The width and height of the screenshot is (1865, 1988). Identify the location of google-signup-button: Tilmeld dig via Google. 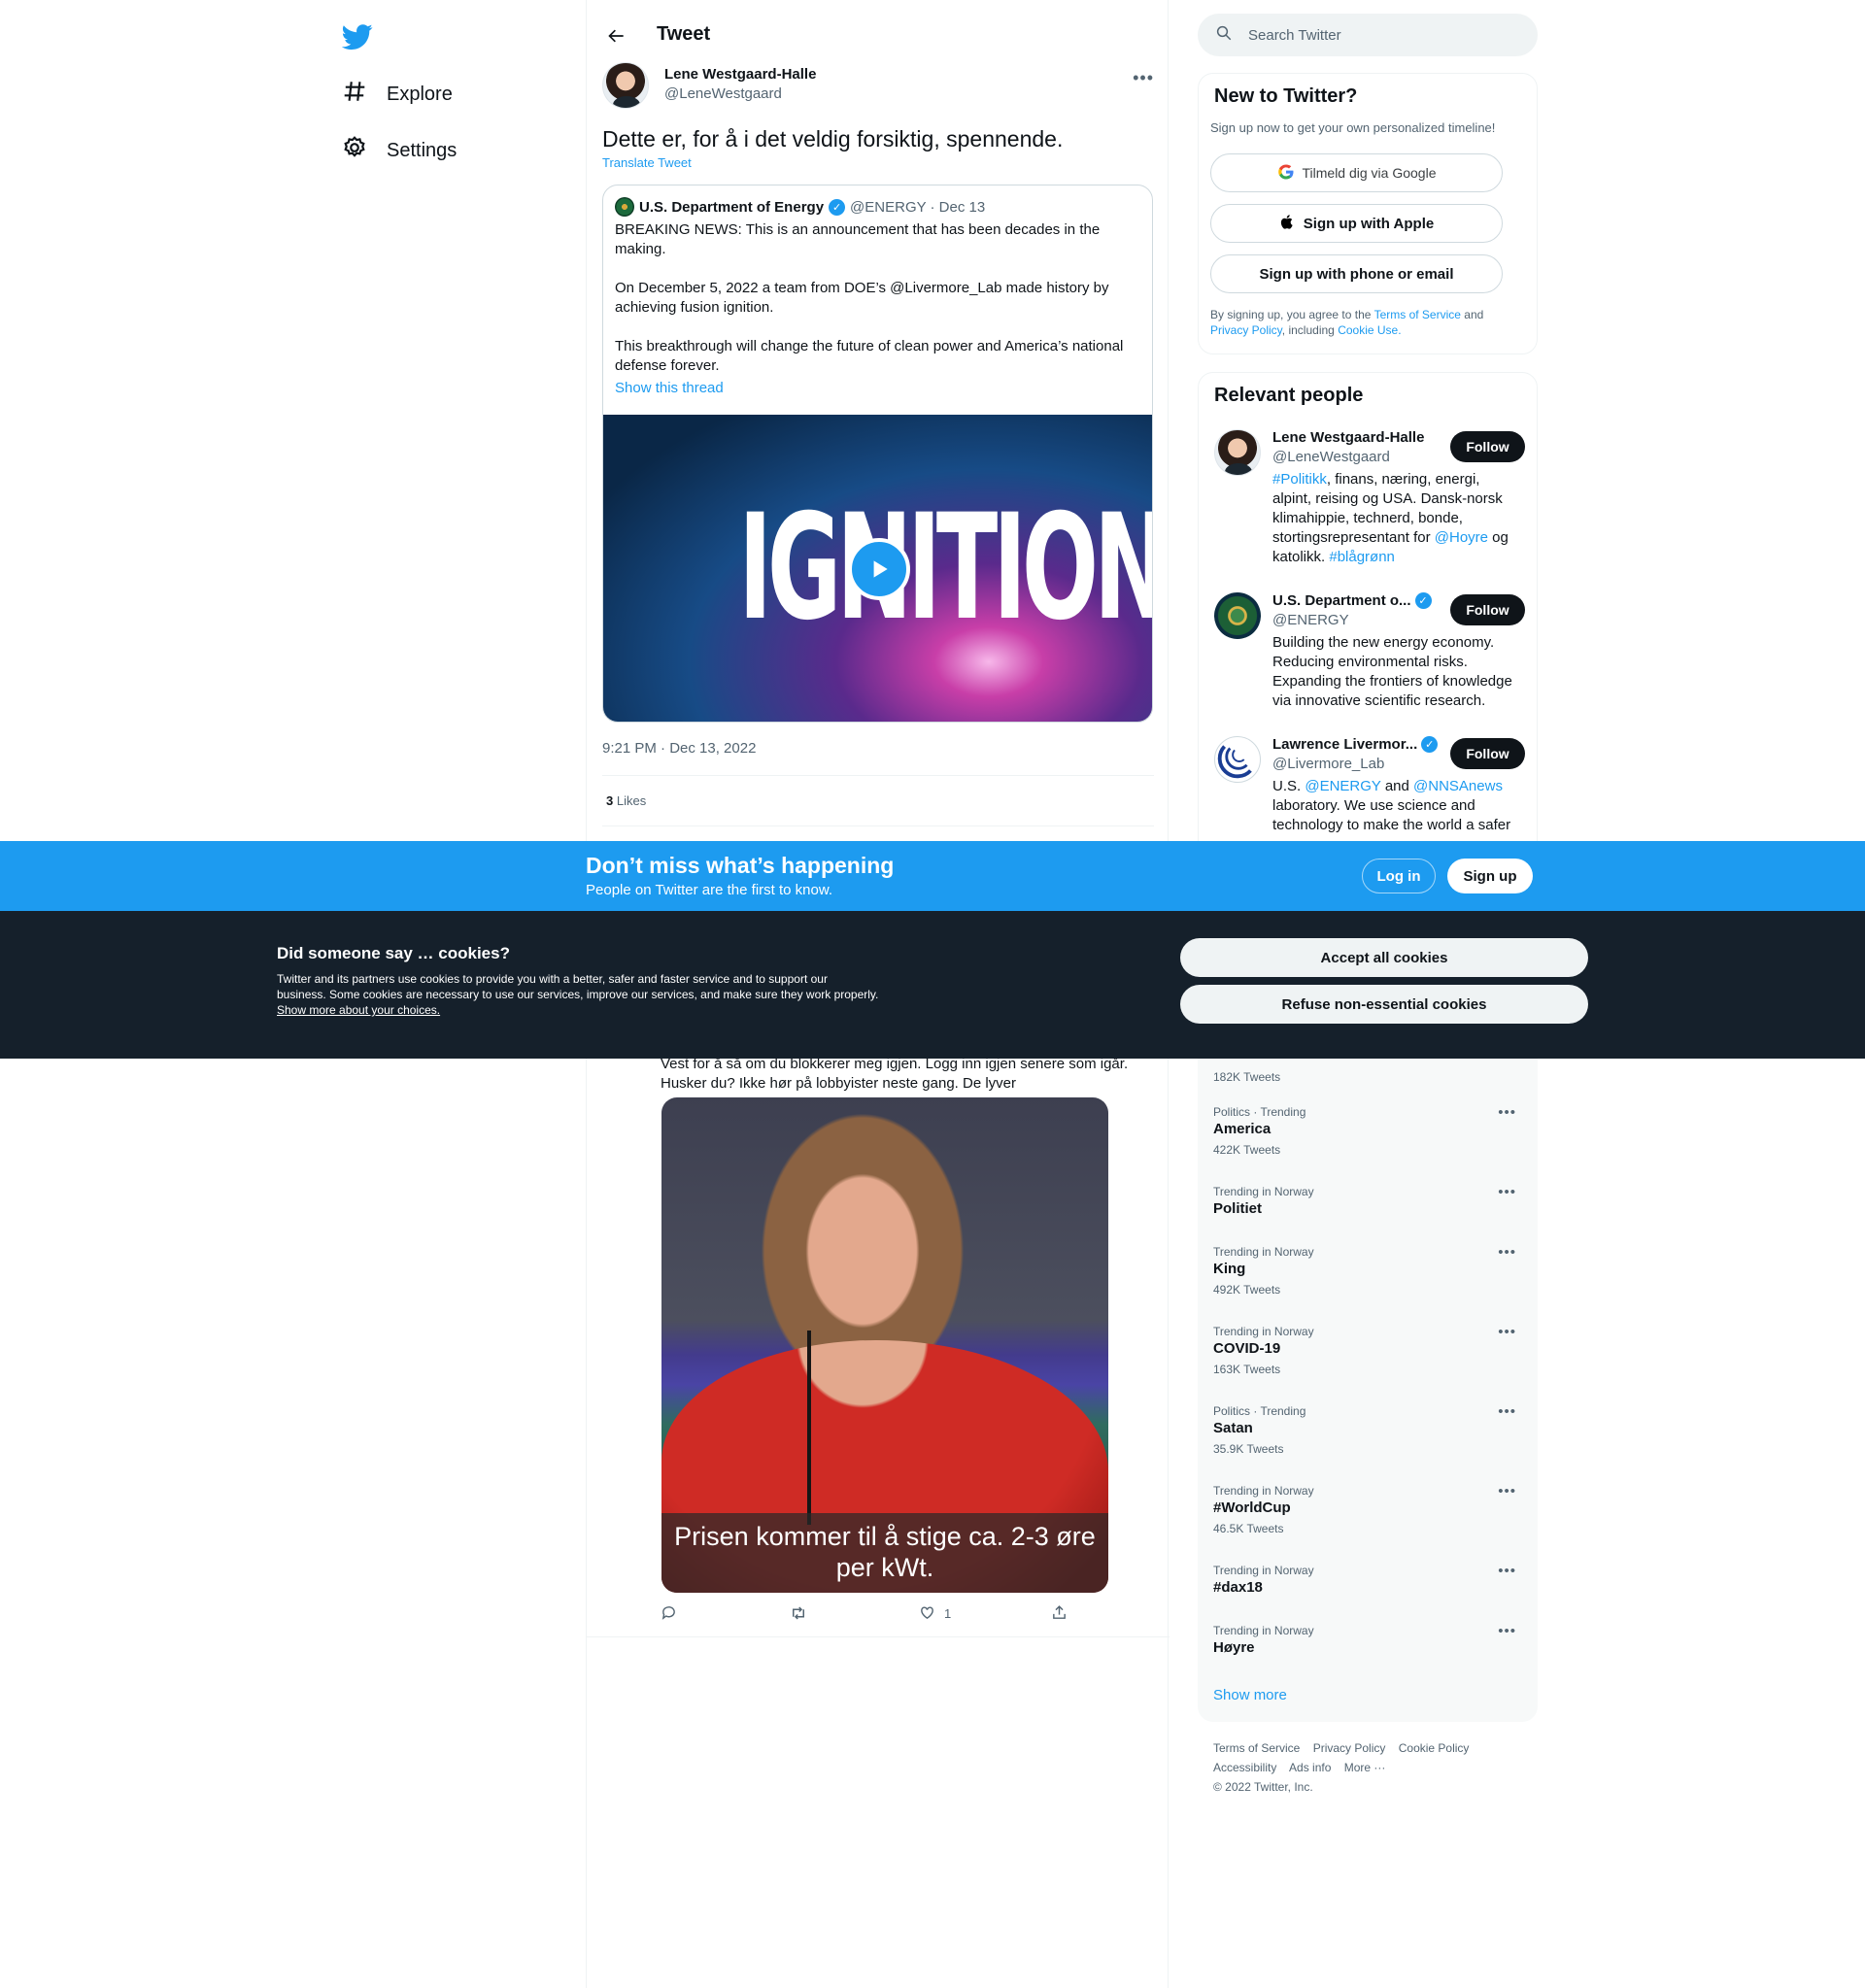
(1356, 172).